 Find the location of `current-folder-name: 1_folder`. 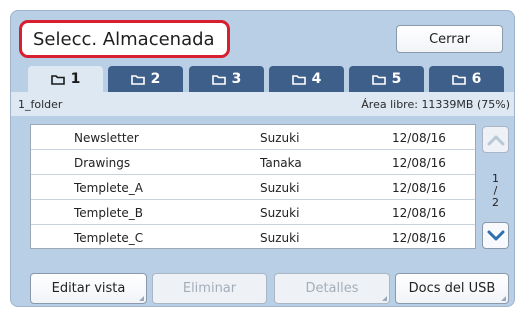

current-folder-name: 1_folder is located at coordinates (40, 104).